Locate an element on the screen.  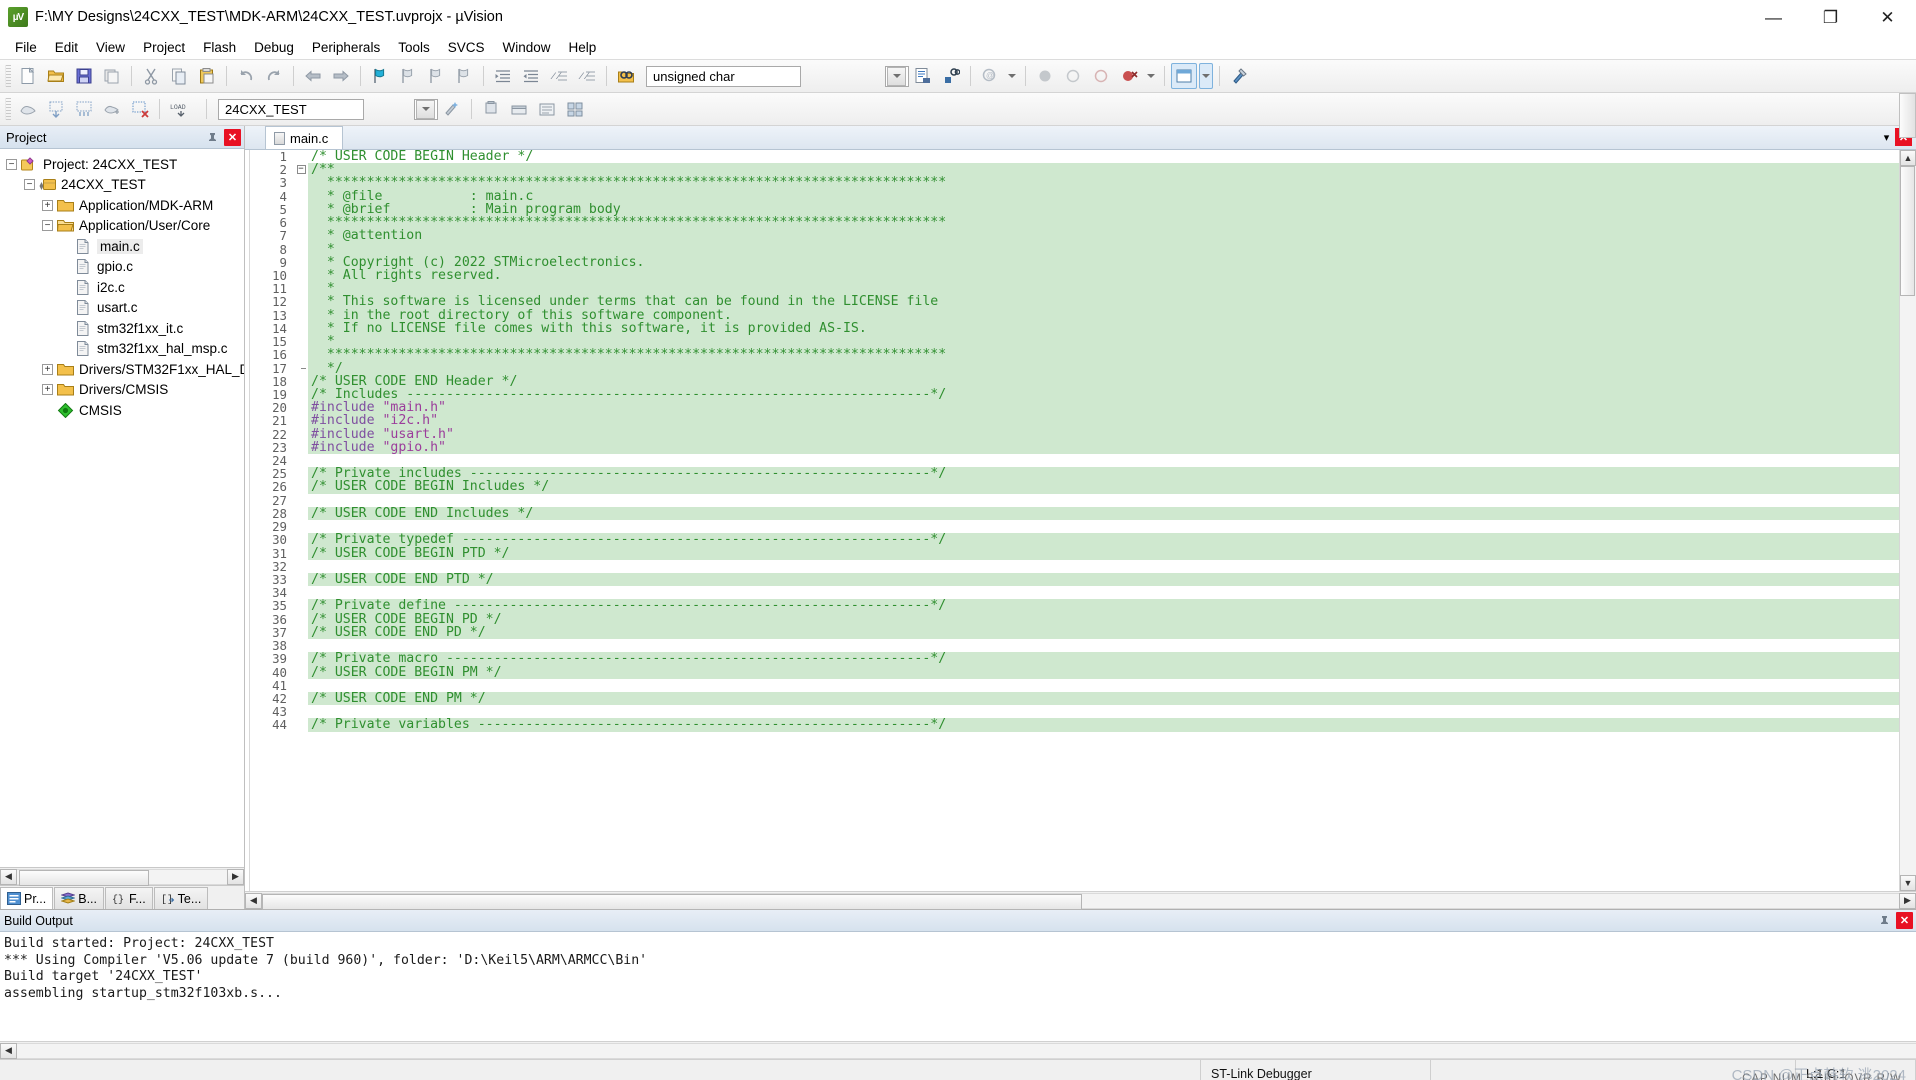
code-line: 7 * @attention is located at coordinates (1074, 236).